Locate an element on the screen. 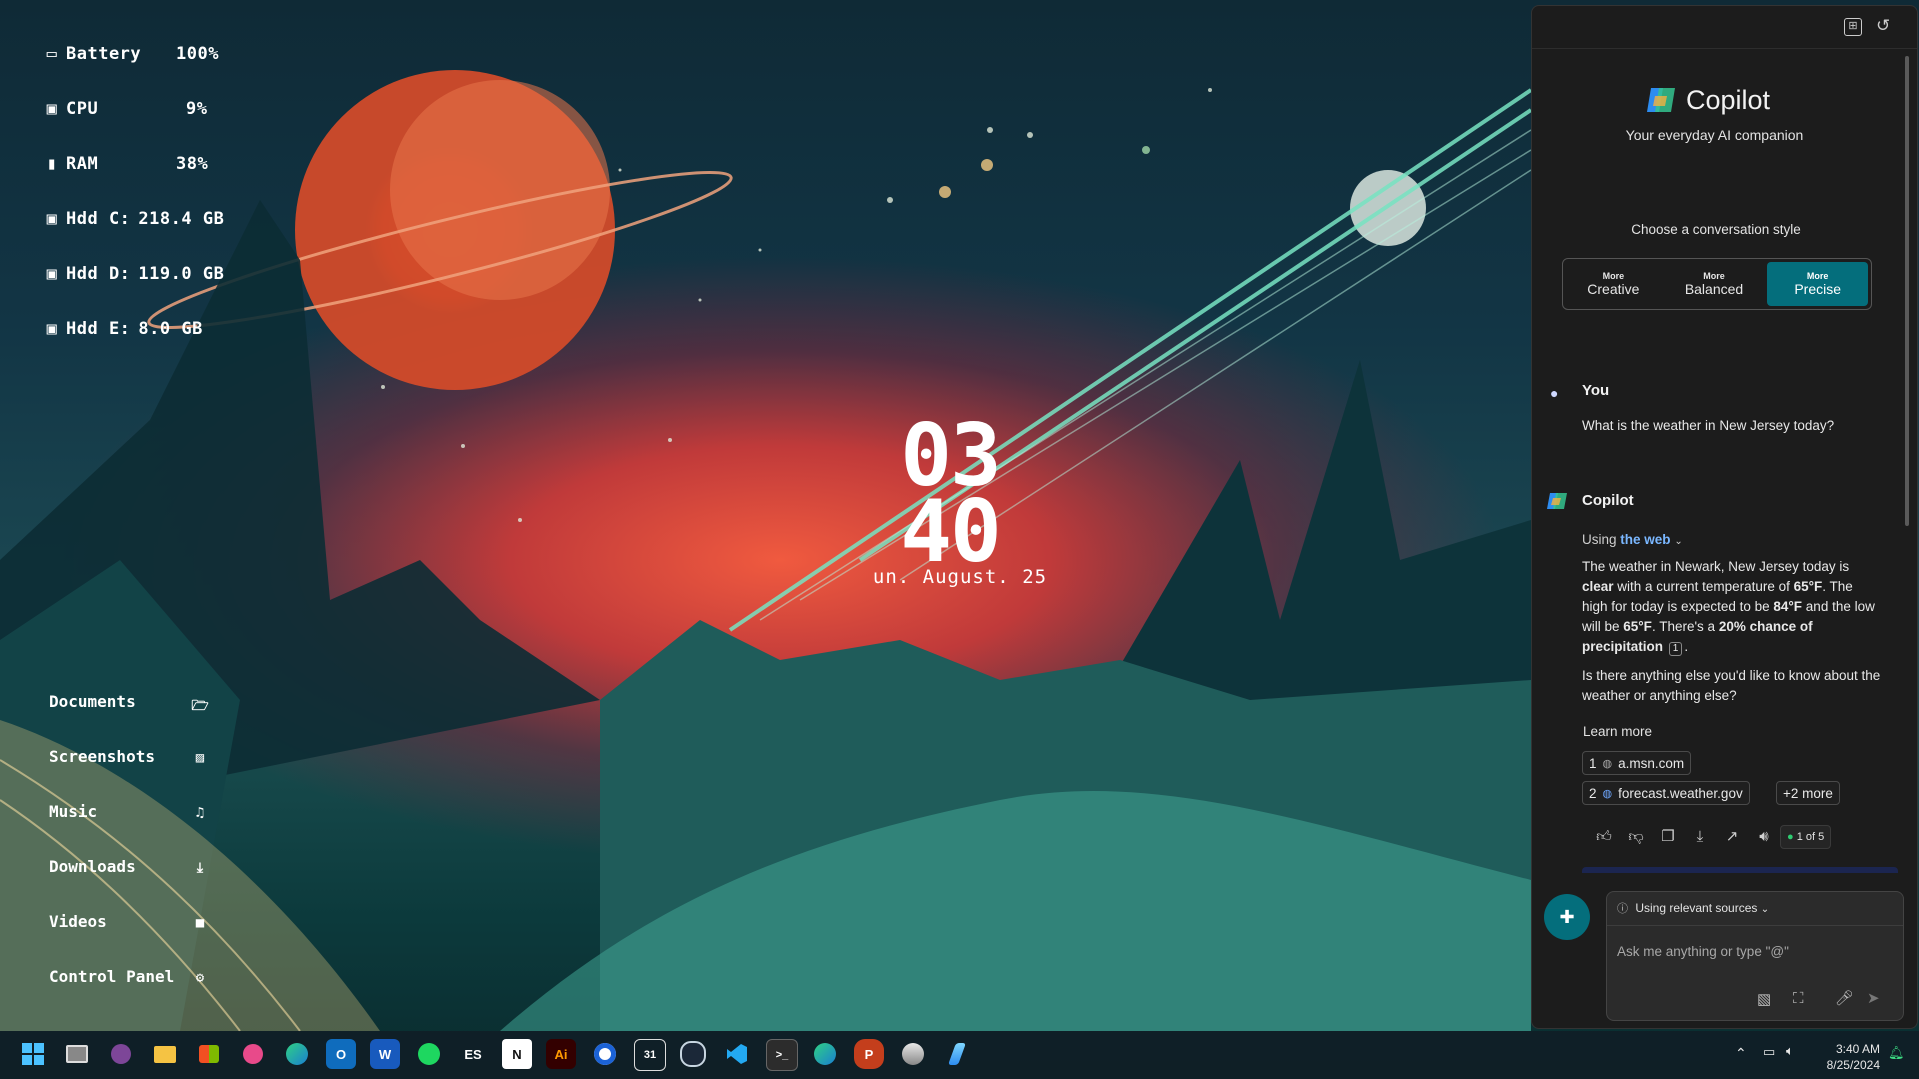 This screenshot has height=1079, width=1919. source-link-2: 2 ◍ forecast.weather.gov is located at coordinates (1666, 793).